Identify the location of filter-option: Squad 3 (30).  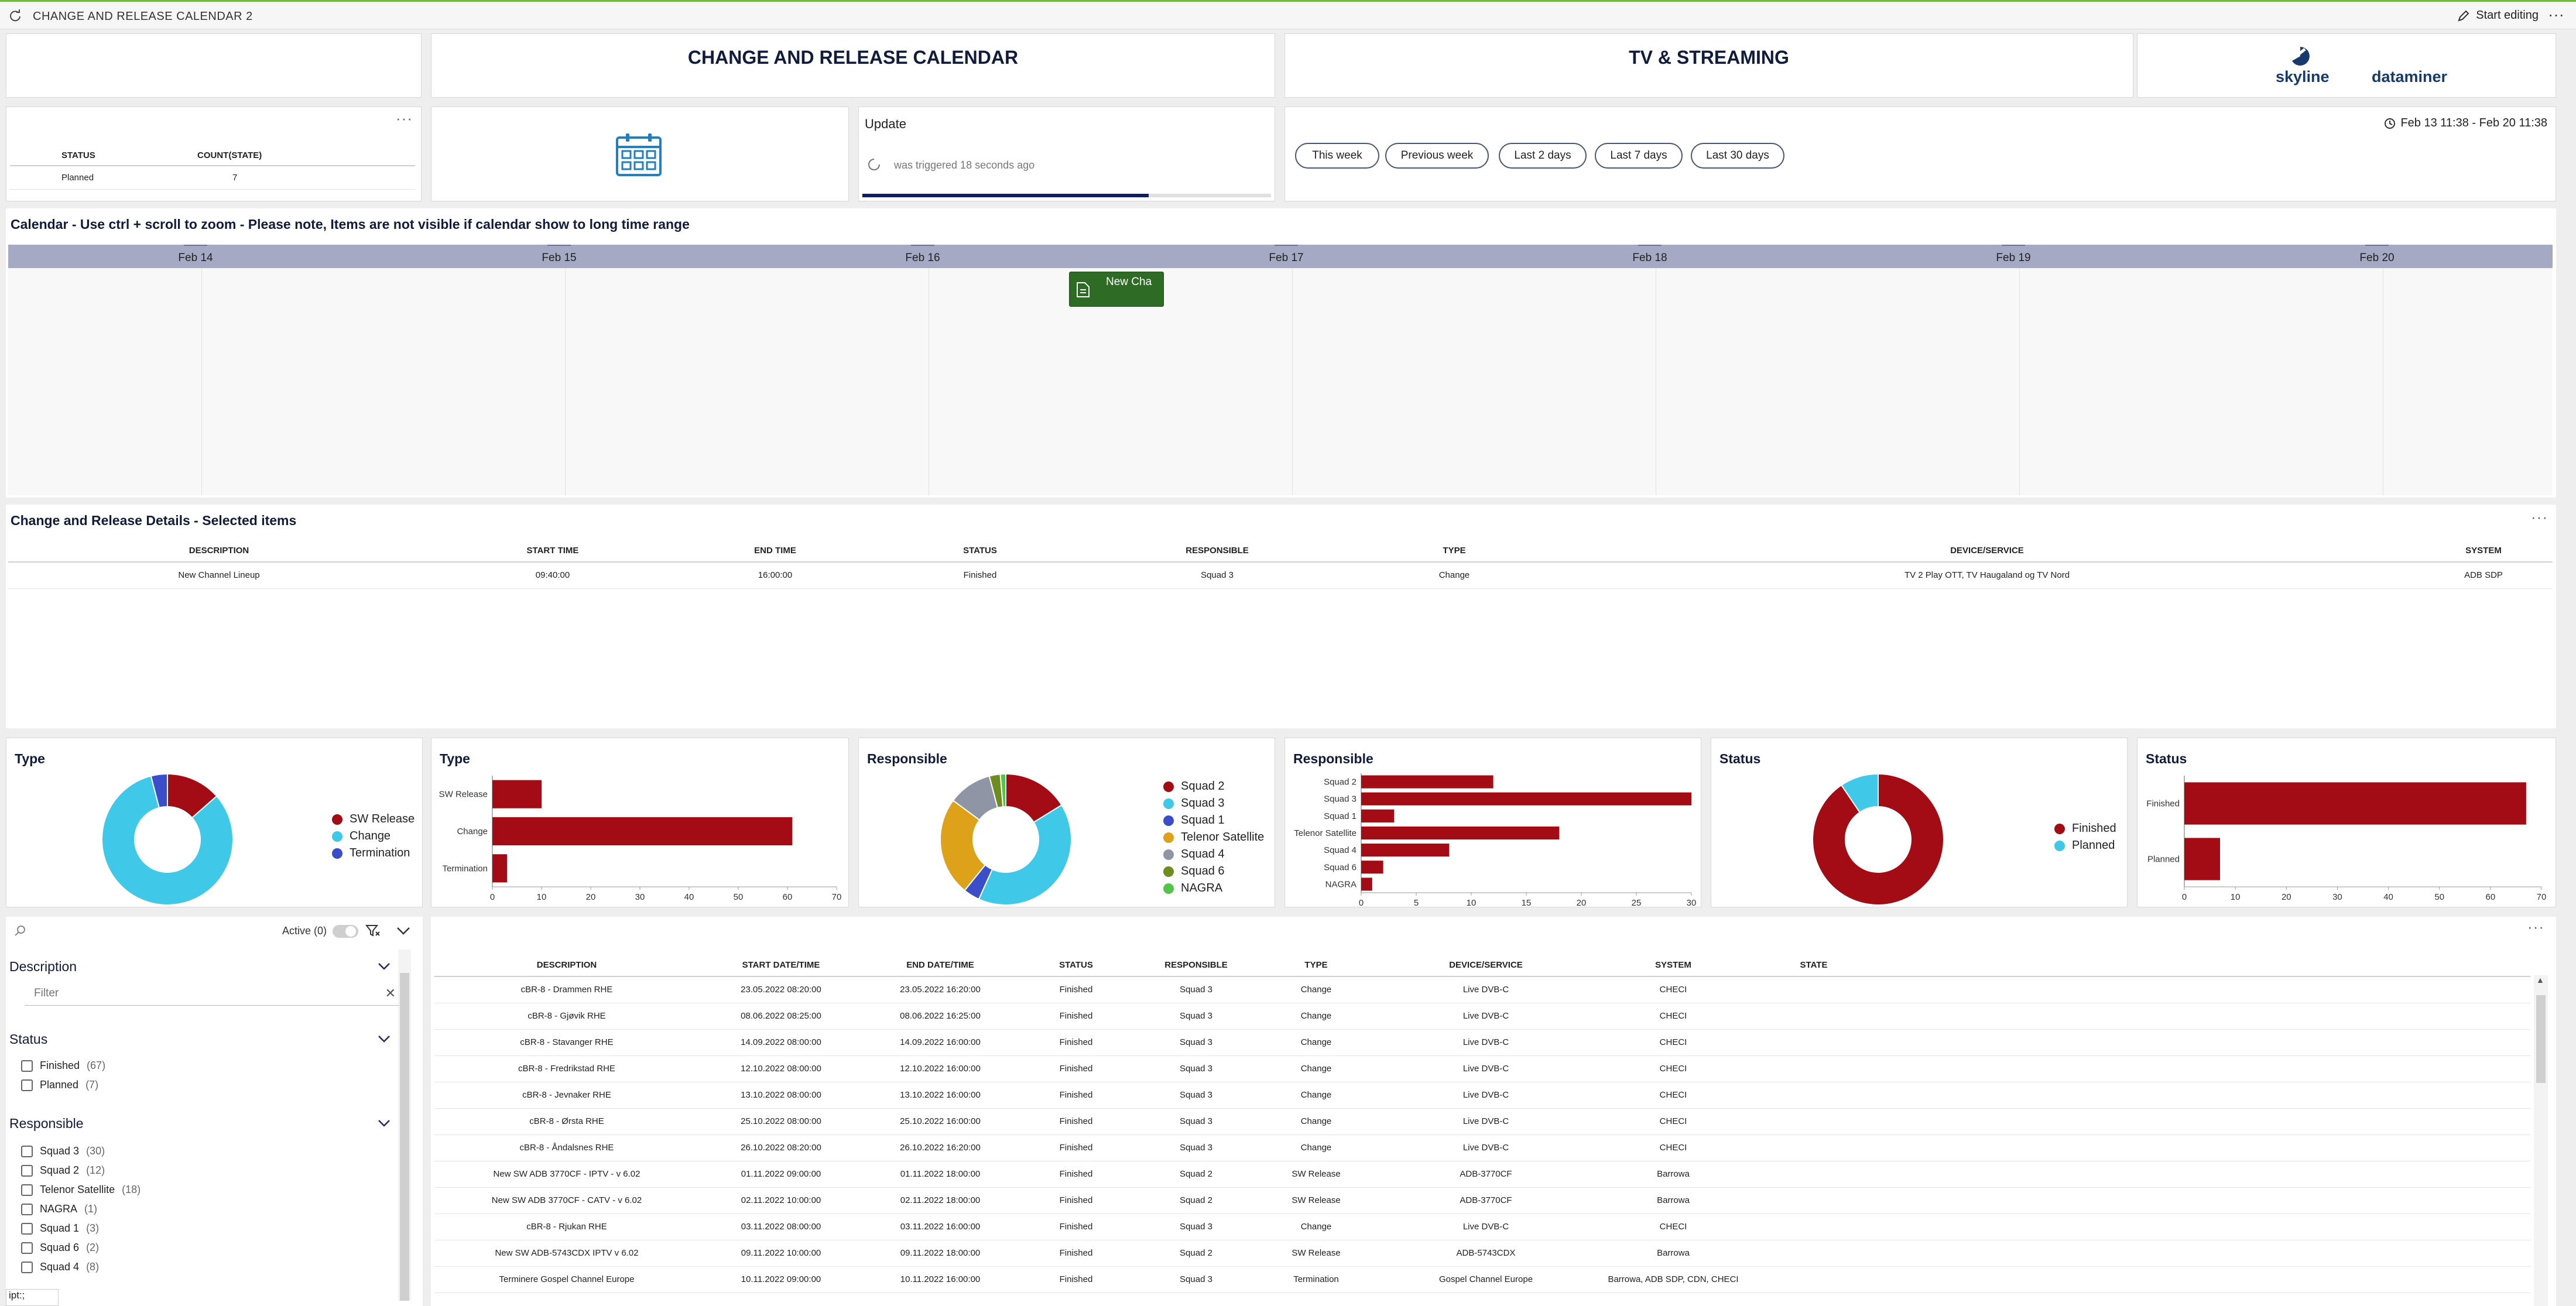
(81, 1151).